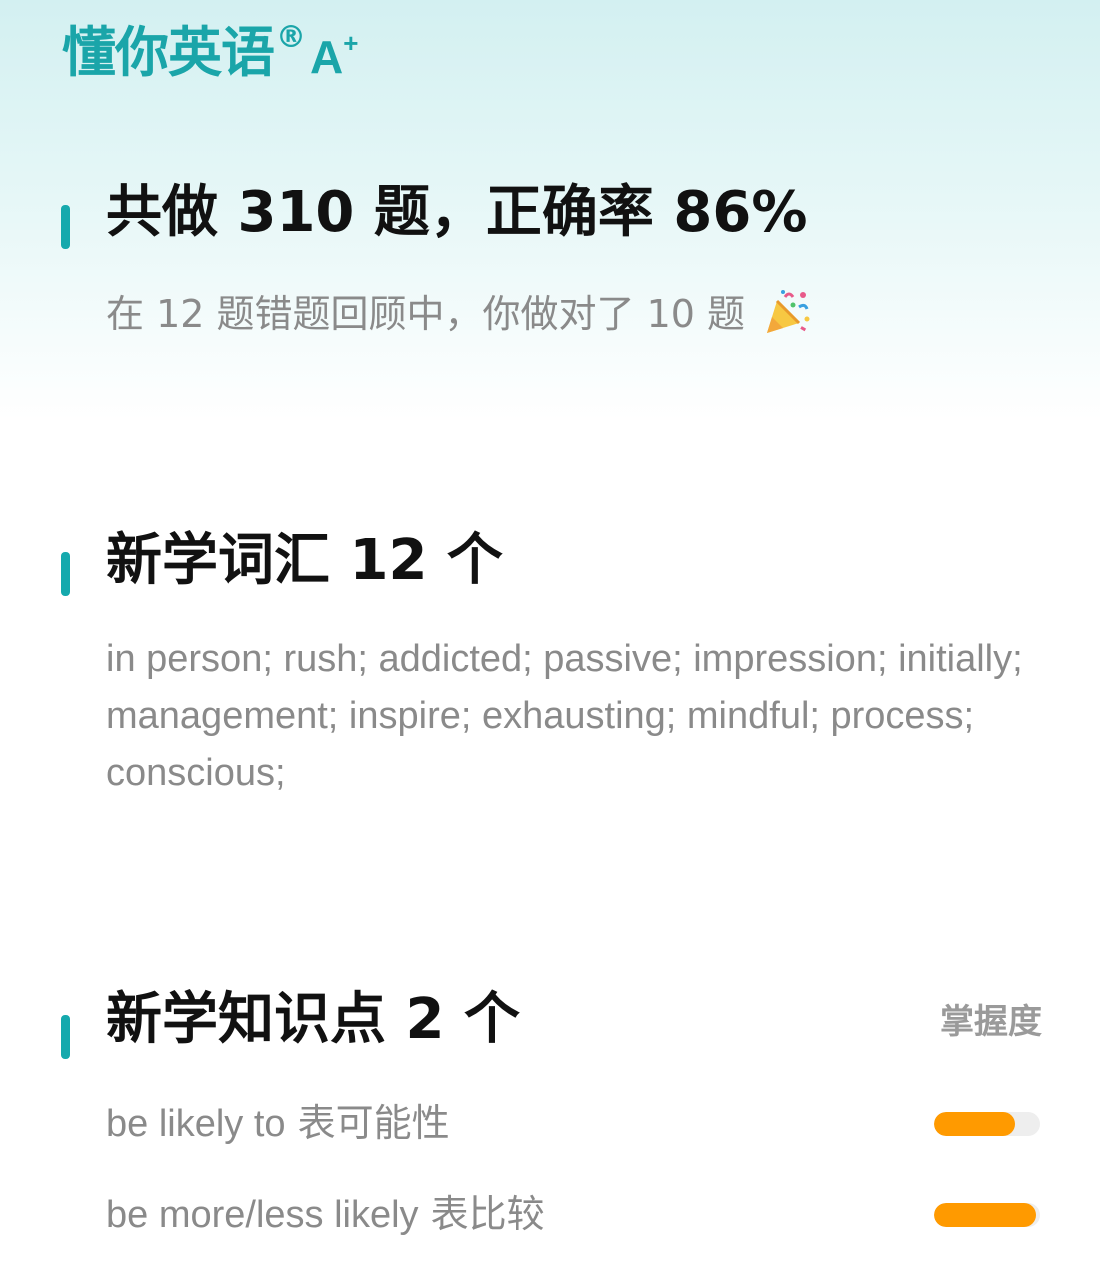 The image size is (1100, 1269). Describe the element at coordinates (487, 1214) in the screenshot. I see `knowledge-item-zh: 表比较` at that location.